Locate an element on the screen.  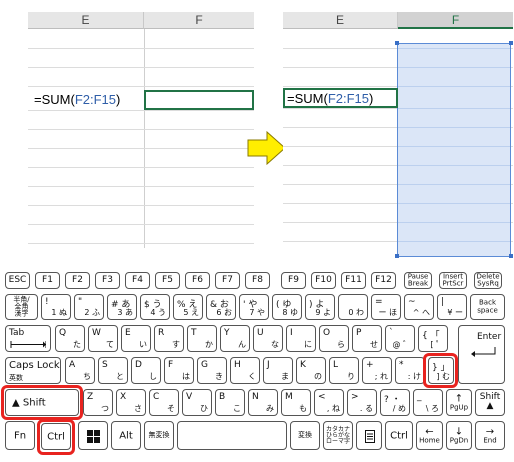
key-f10: F10 is located at coordinates (323, 280).